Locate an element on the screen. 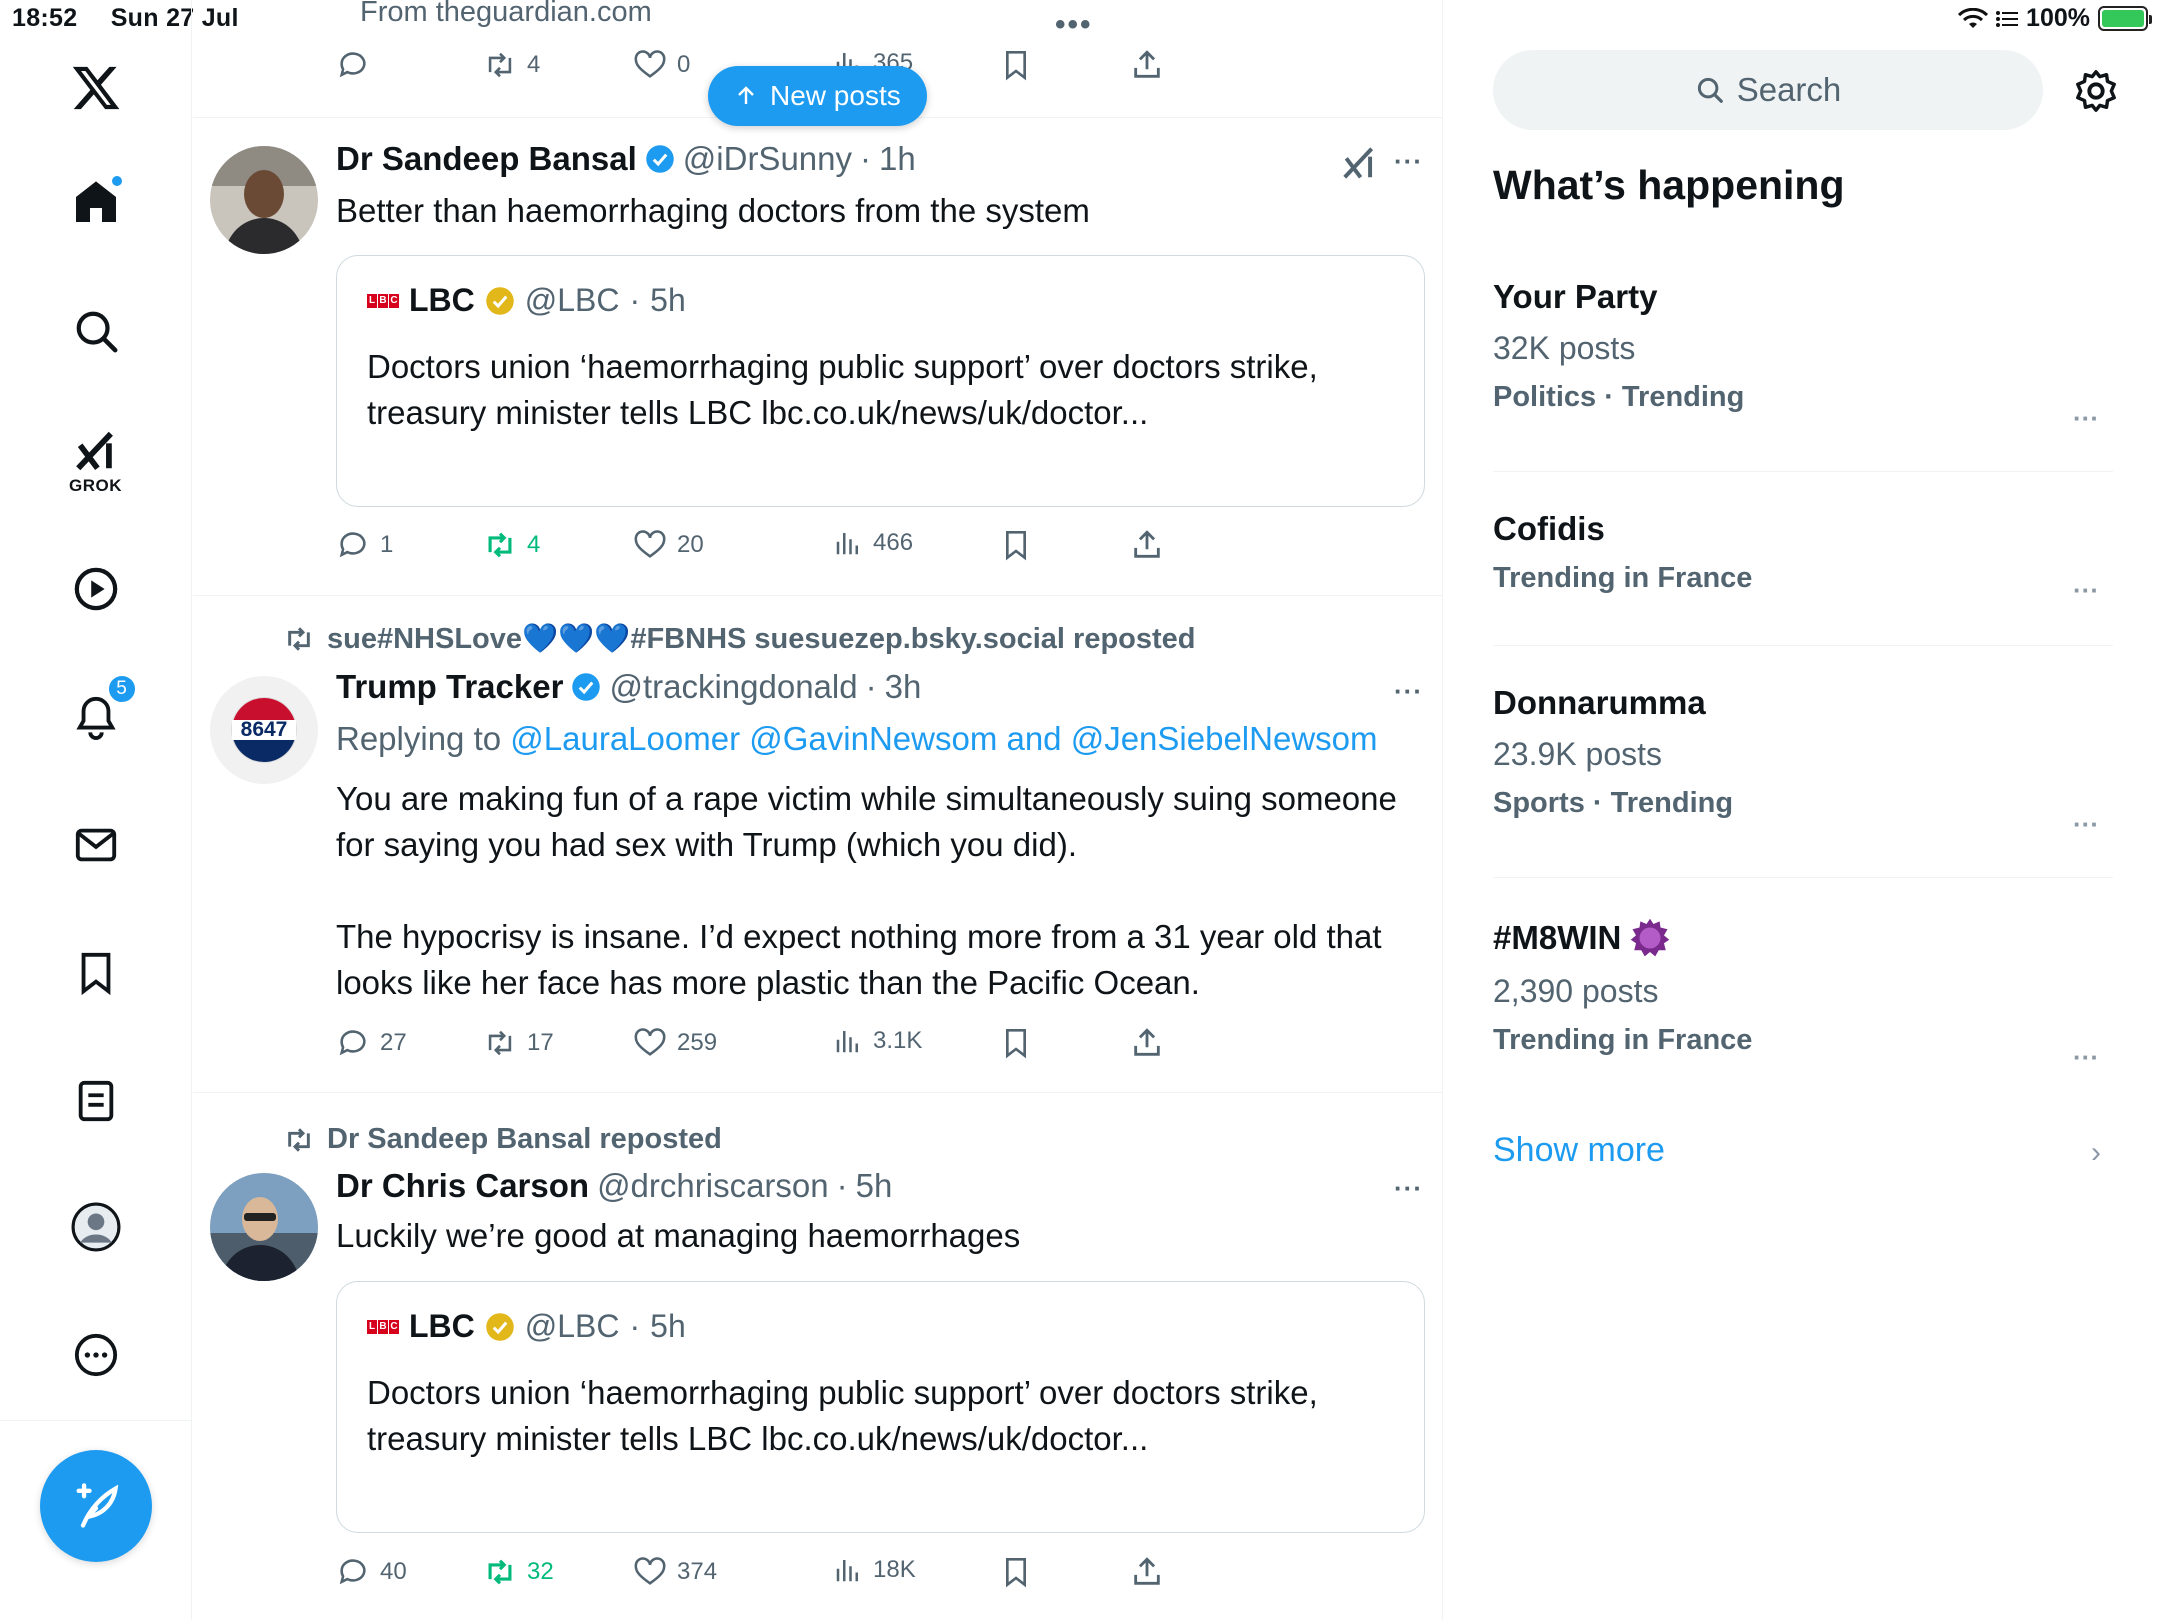 Image resolution: width=2160 pixels, height=1620 pixels. tweet-header: Dr Chris Carson @drchriscarson · 5h is located at coordinates (614, 1186).